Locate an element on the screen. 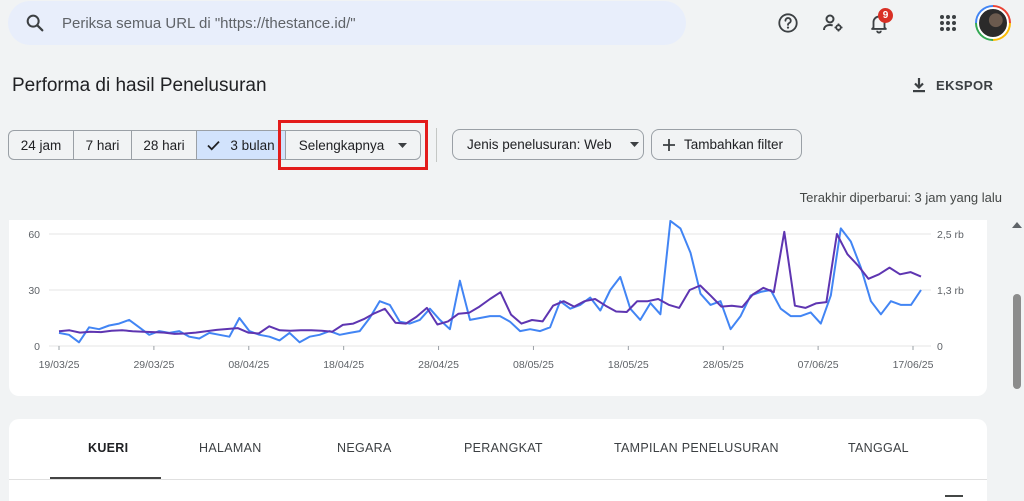  x-axis-tick-label: 08/04/25 is located at coordinates (248, 365).